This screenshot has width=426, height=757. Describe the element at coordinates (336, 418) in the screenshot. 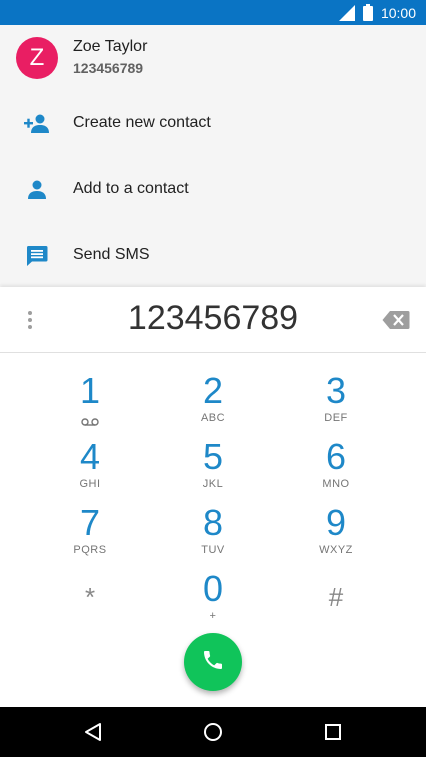

I see `key-letters: DEF` at that location.